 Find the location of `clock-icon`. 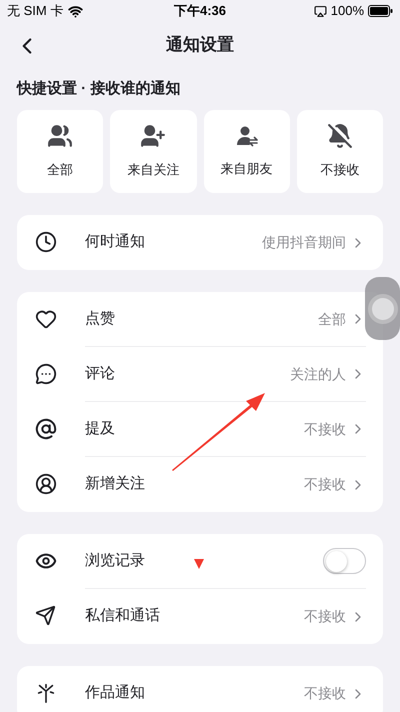

clock-icon is located at coordinates (46, 242).